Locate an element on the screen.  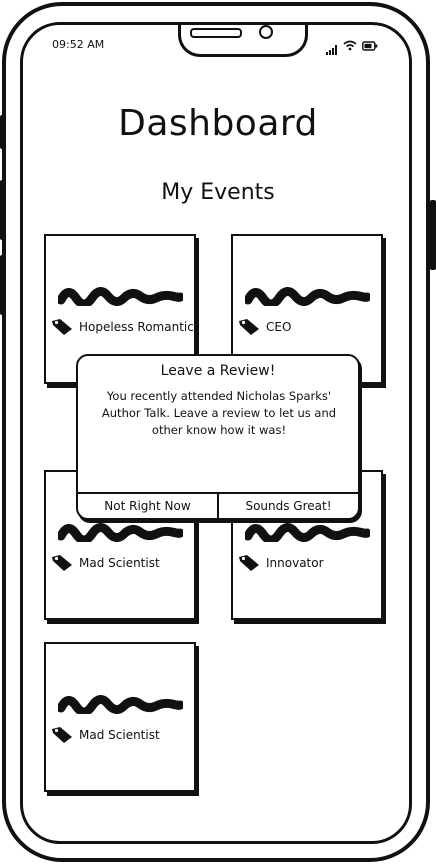
event-tag: Hopeless Romantic is located at coordinates (122, 327).